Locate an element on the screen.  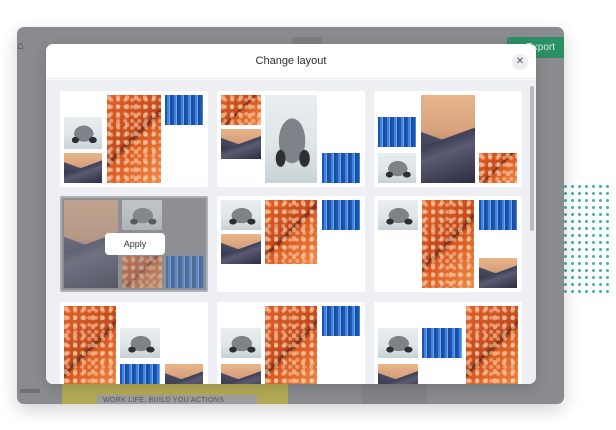
dialog-title: Change layout is located at coordinates (291, 61).